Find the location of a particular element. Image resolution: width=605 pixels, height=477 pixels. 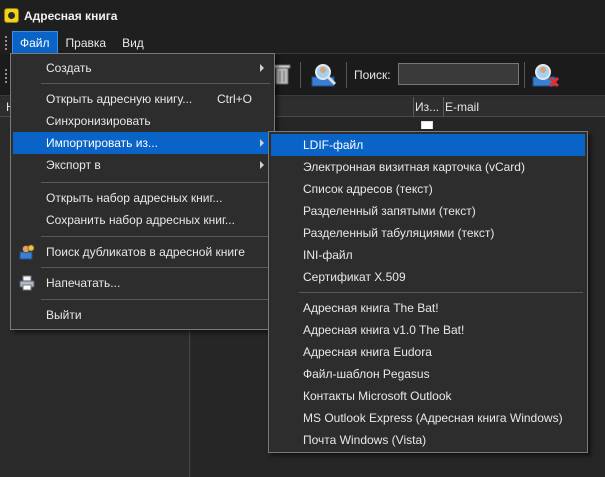

import-item-thebat: Адресная книга The Bat! is located at coordinates (428, 308).